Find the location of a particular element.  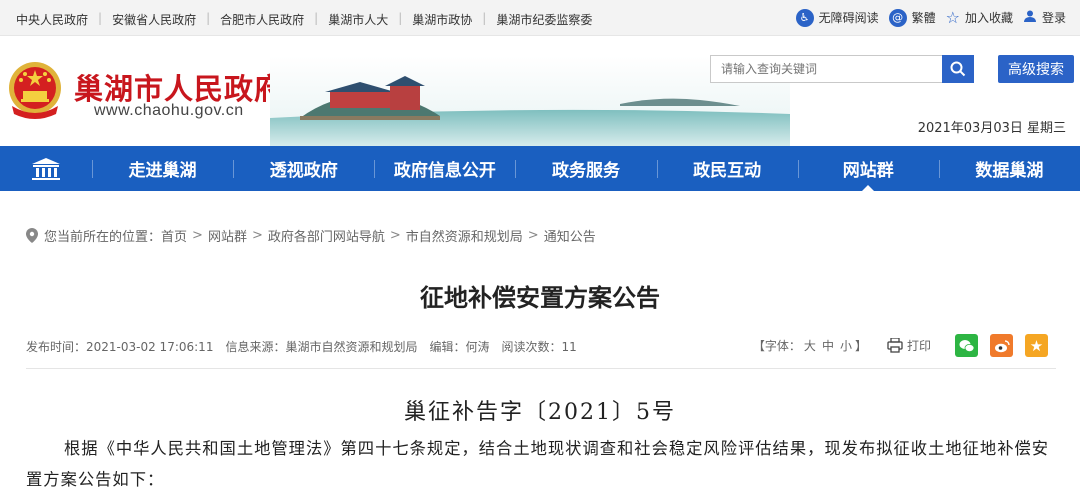

weibo-share-button is located at coordinates (1001, 345).